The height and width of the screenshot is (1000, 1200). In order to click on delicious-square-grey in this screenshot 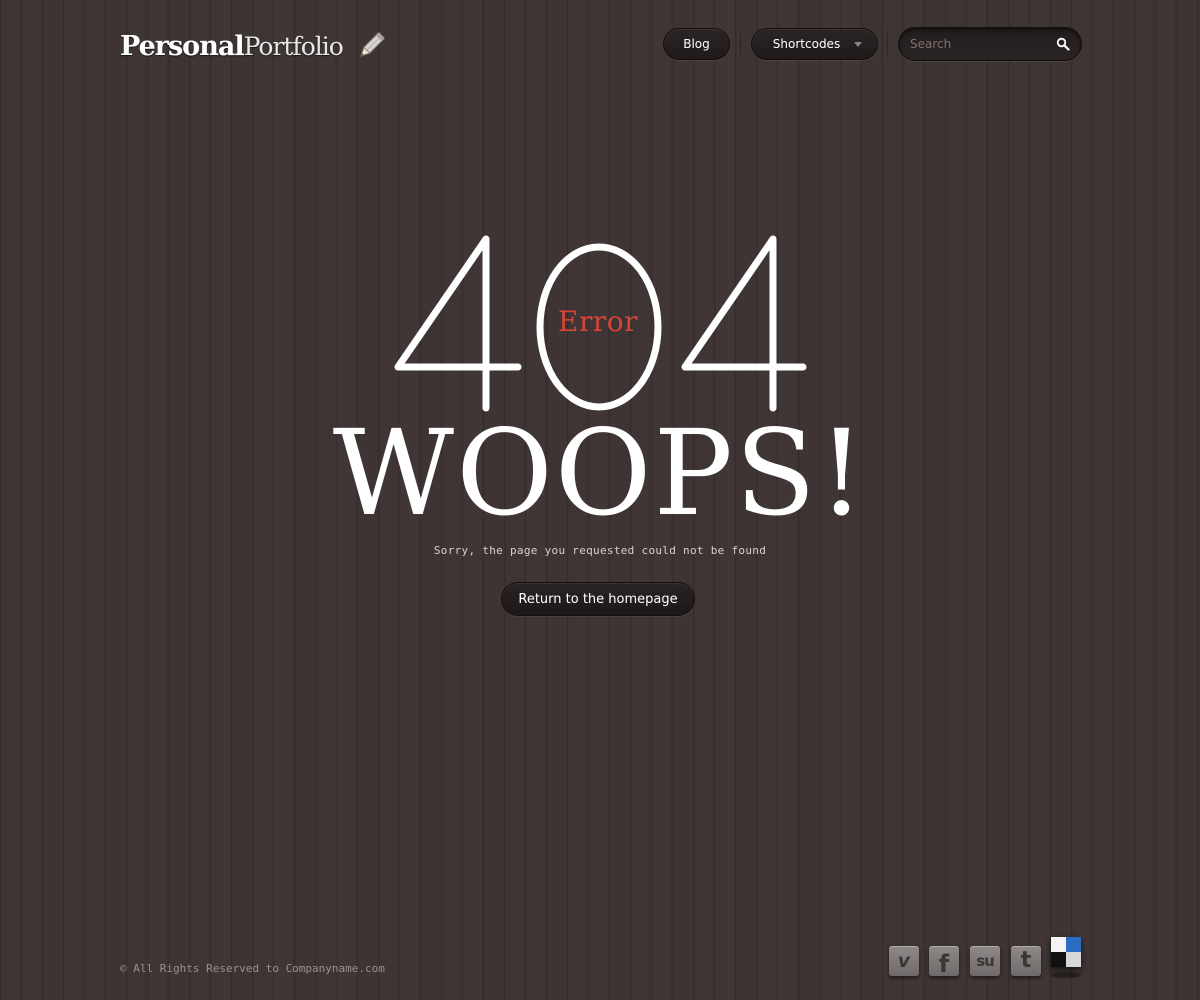, I will do `click(1073, 959)`.